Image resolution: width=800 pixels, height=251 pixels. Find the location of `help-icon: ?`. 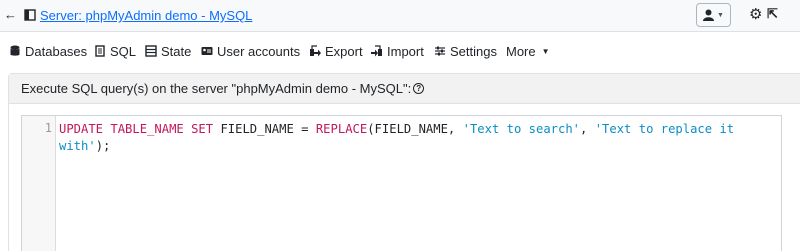

help-icon: ? is located at coordinates (419, 88).